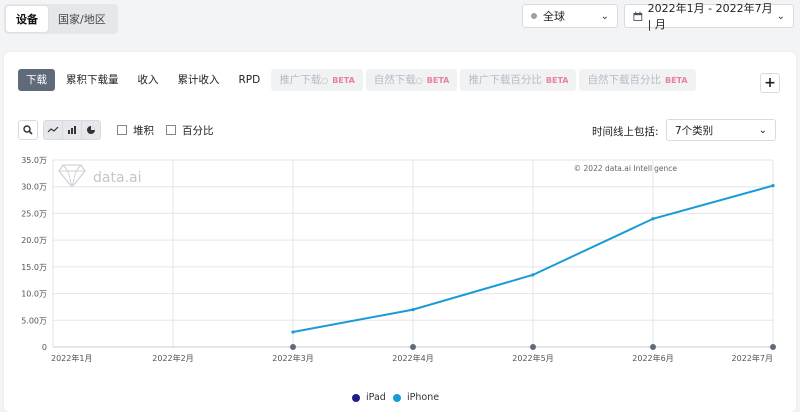 The height and width of the screenshot is (412, 800). Describe the element at coordinates (117, 178) in the screenshot. I see `watermark-logo-text: data.ai` at that location.